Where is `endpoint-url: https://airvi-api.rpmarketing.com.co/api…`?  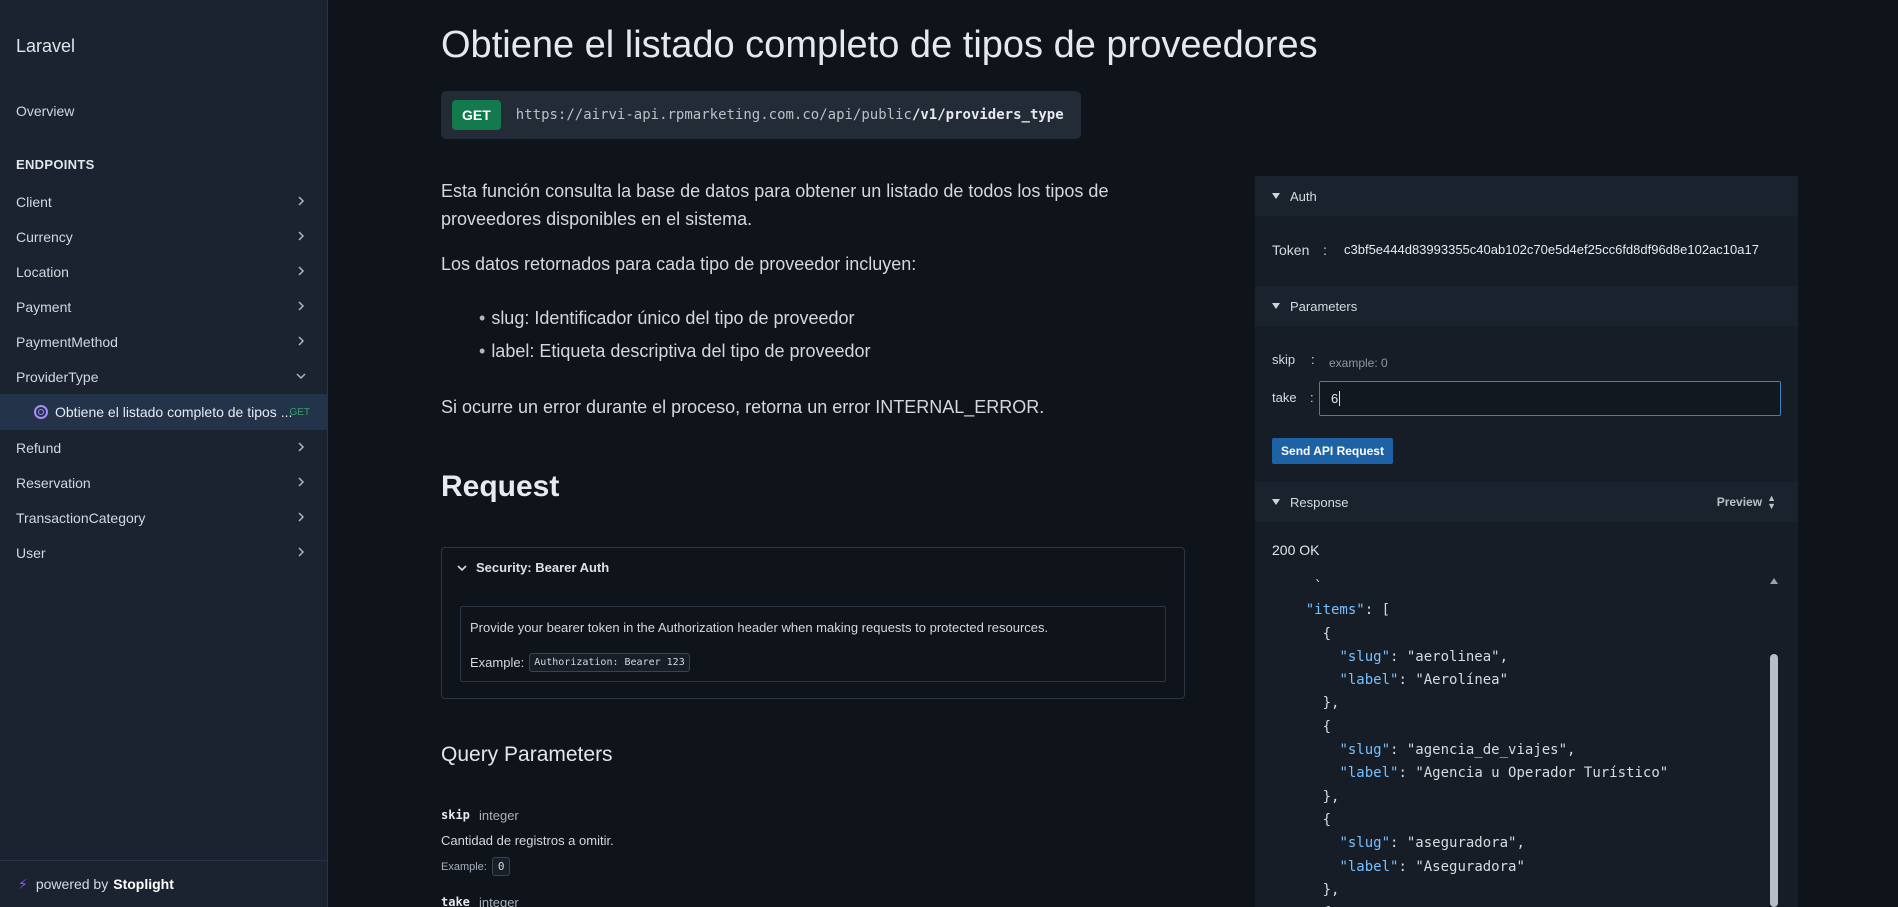 endpoint-url: https://airvi-api.rpmarketing.com.co/api… is located at coordinates (790, 115).